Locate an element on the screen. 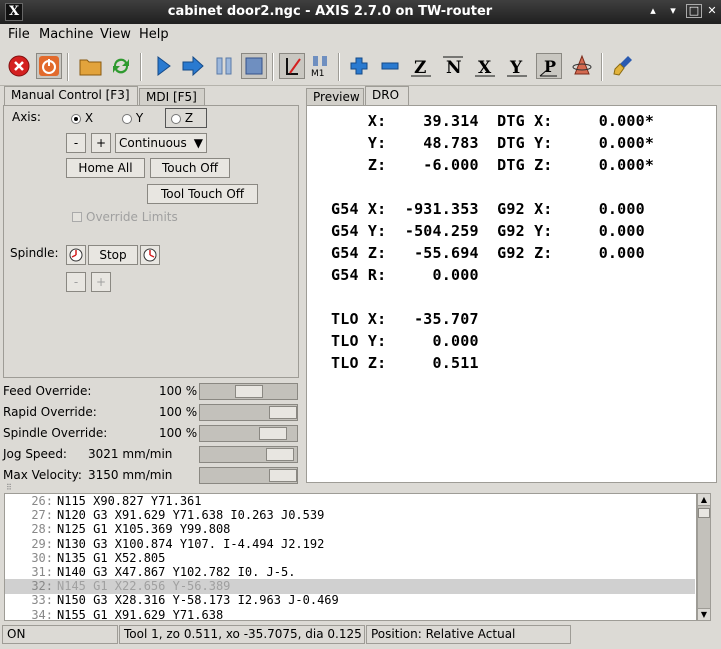  view-p-button: P is located at coordinates (549, 66).